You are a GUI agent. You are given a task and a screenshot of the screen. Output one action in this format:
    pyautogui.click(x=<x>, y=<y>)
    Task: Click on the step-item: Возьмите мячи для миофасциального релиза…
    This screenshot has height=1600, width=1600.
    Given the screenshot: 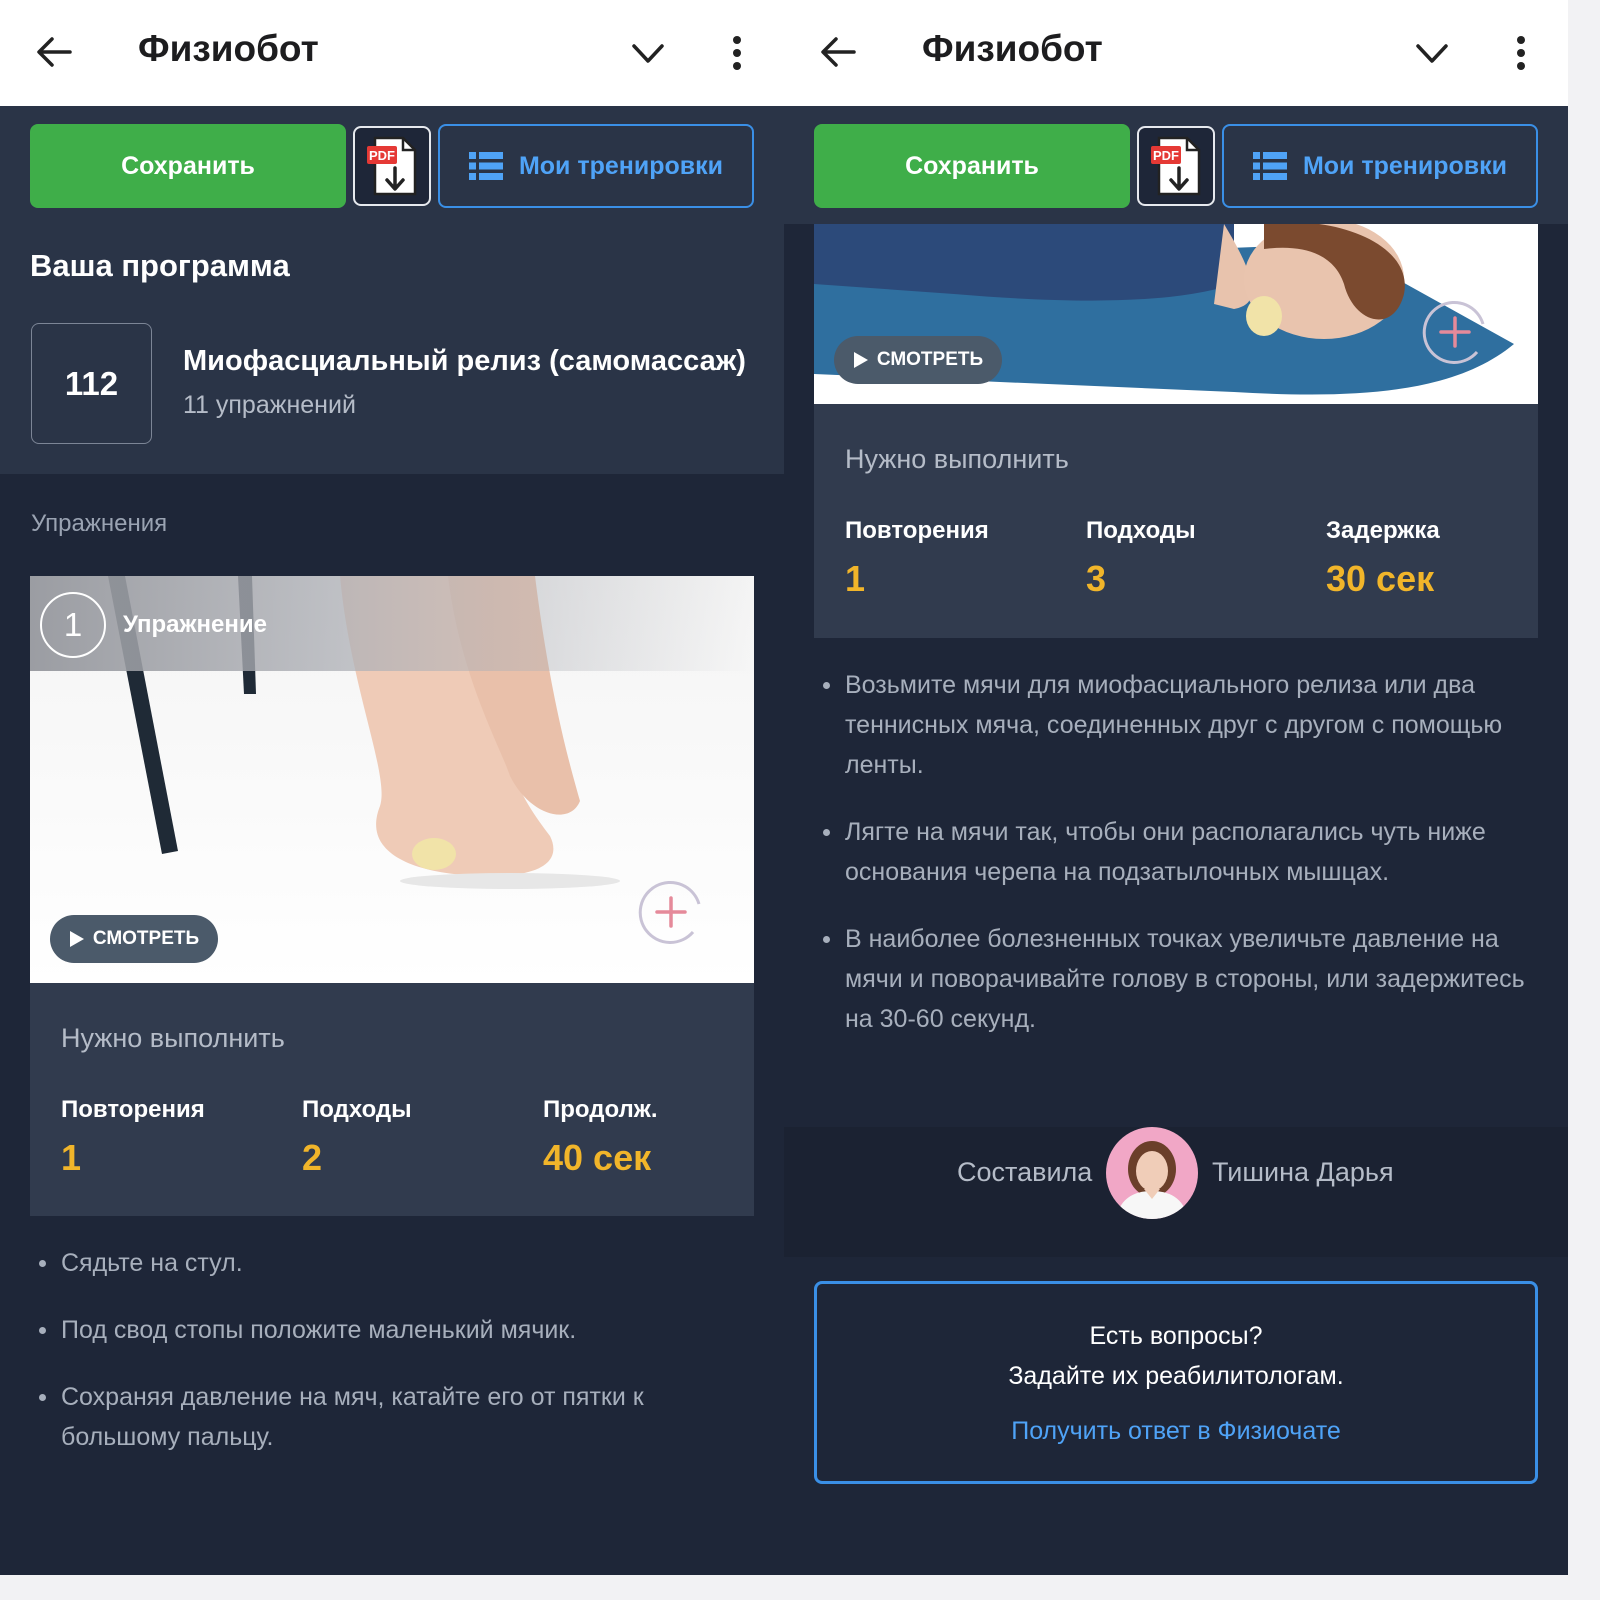 What is the action you would take?
    pyautogui.click(x=1174, y=725)
    